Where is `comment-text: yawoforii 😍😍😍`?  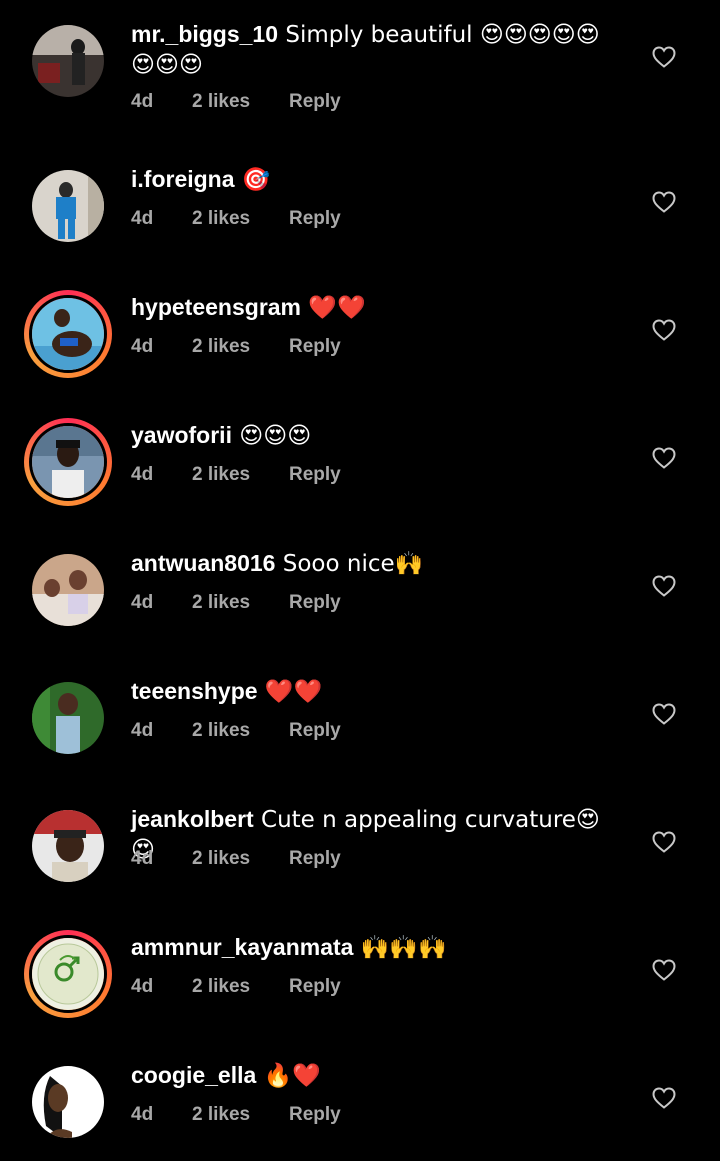 comment-text: yawoforii 😍😍😍 is located at coordinates (375, 436).